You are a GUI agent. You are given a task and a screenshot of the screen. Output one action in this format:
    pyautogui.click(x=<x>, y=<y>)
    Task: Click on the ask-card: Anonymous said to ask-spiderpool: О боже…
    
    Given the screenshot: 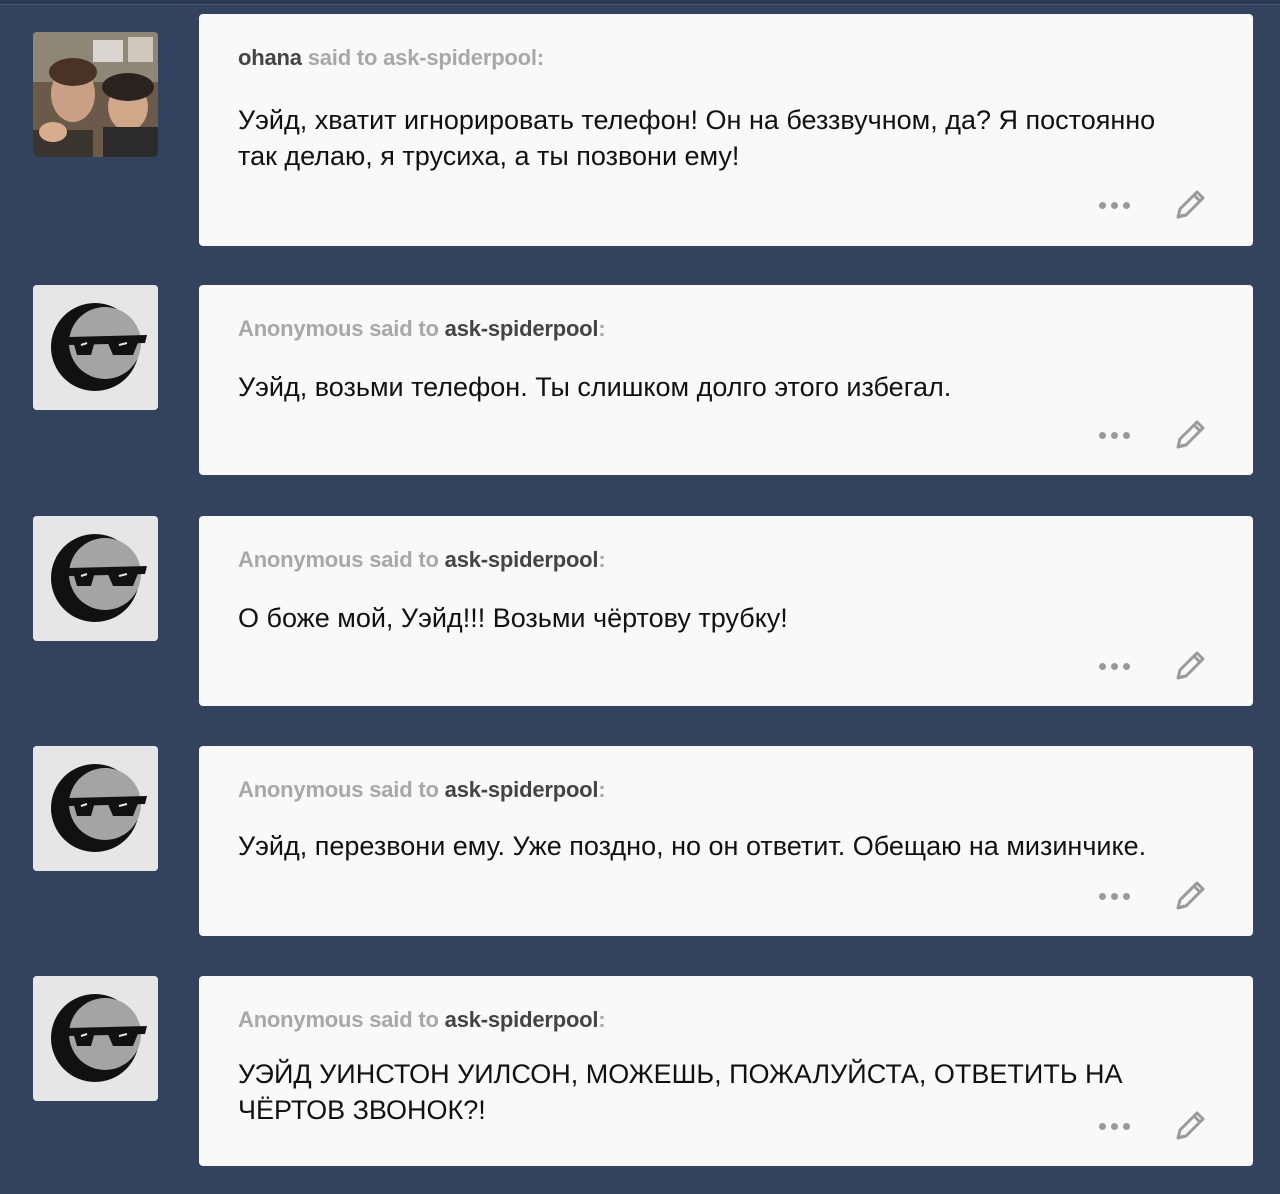 What is the action you would take?
    pyautogui.click(x=726, y=611)
    